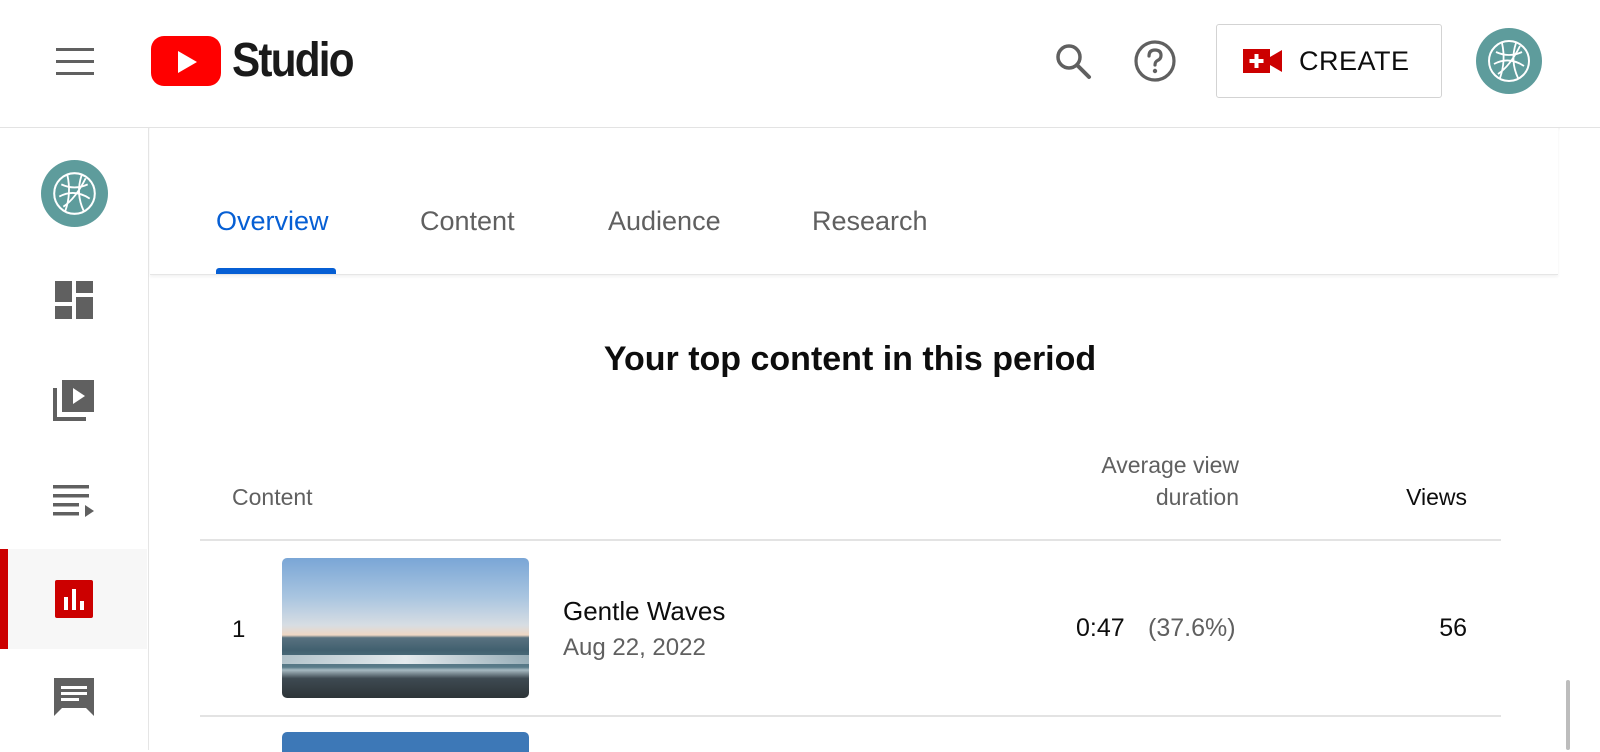  I want to click on hamburger-menu-icon, so click(75, 62).